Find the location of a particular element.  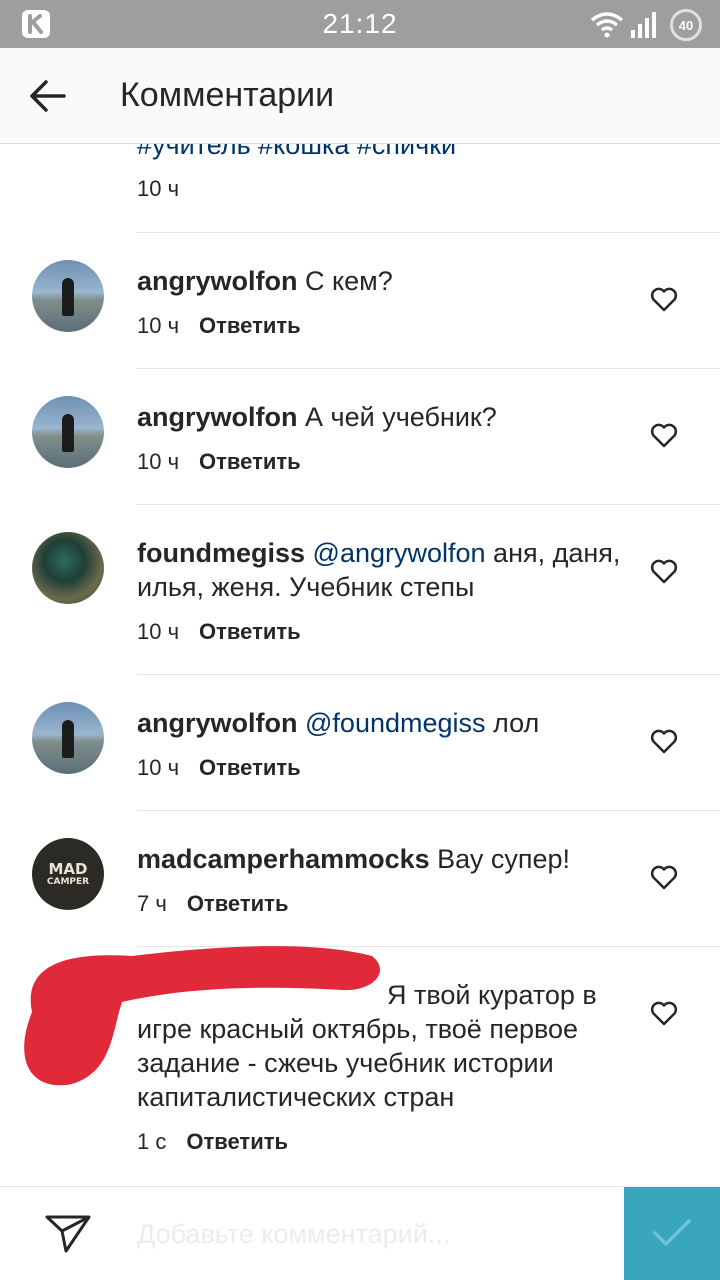

comment-text: angrywolfon С кем? is located at coordinates (387, 281).